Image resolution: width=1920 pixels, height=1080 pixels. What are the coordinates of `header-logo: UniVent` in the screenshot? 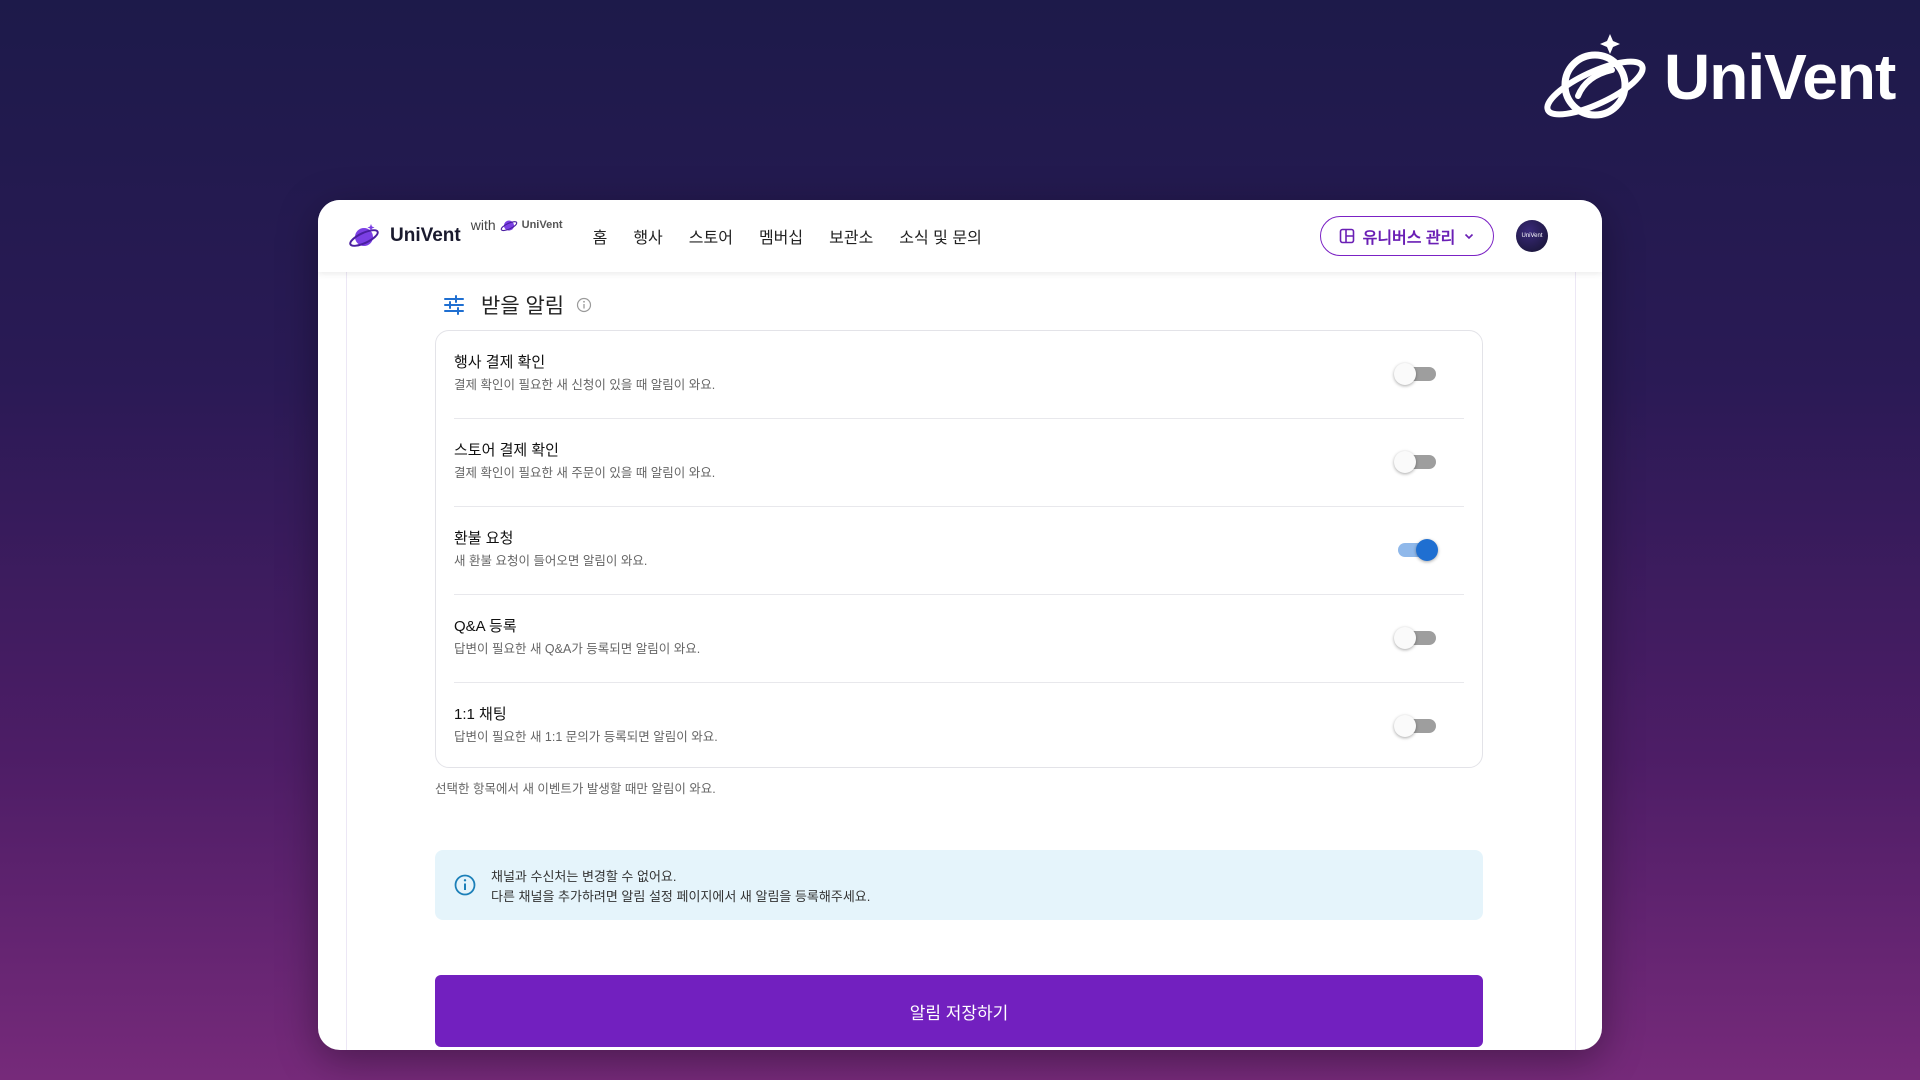 It's located at (404, 236).